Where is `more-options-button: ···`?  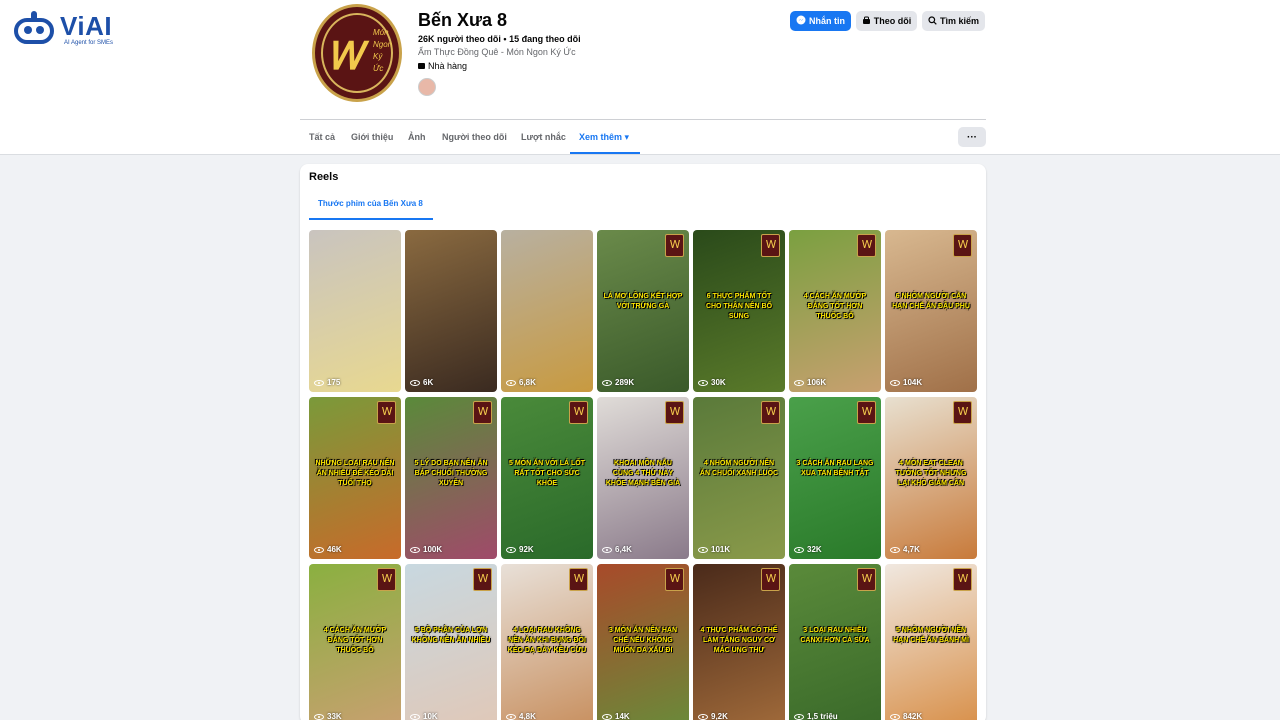
more-options-button: ··· is located at coordinates (972, 137).